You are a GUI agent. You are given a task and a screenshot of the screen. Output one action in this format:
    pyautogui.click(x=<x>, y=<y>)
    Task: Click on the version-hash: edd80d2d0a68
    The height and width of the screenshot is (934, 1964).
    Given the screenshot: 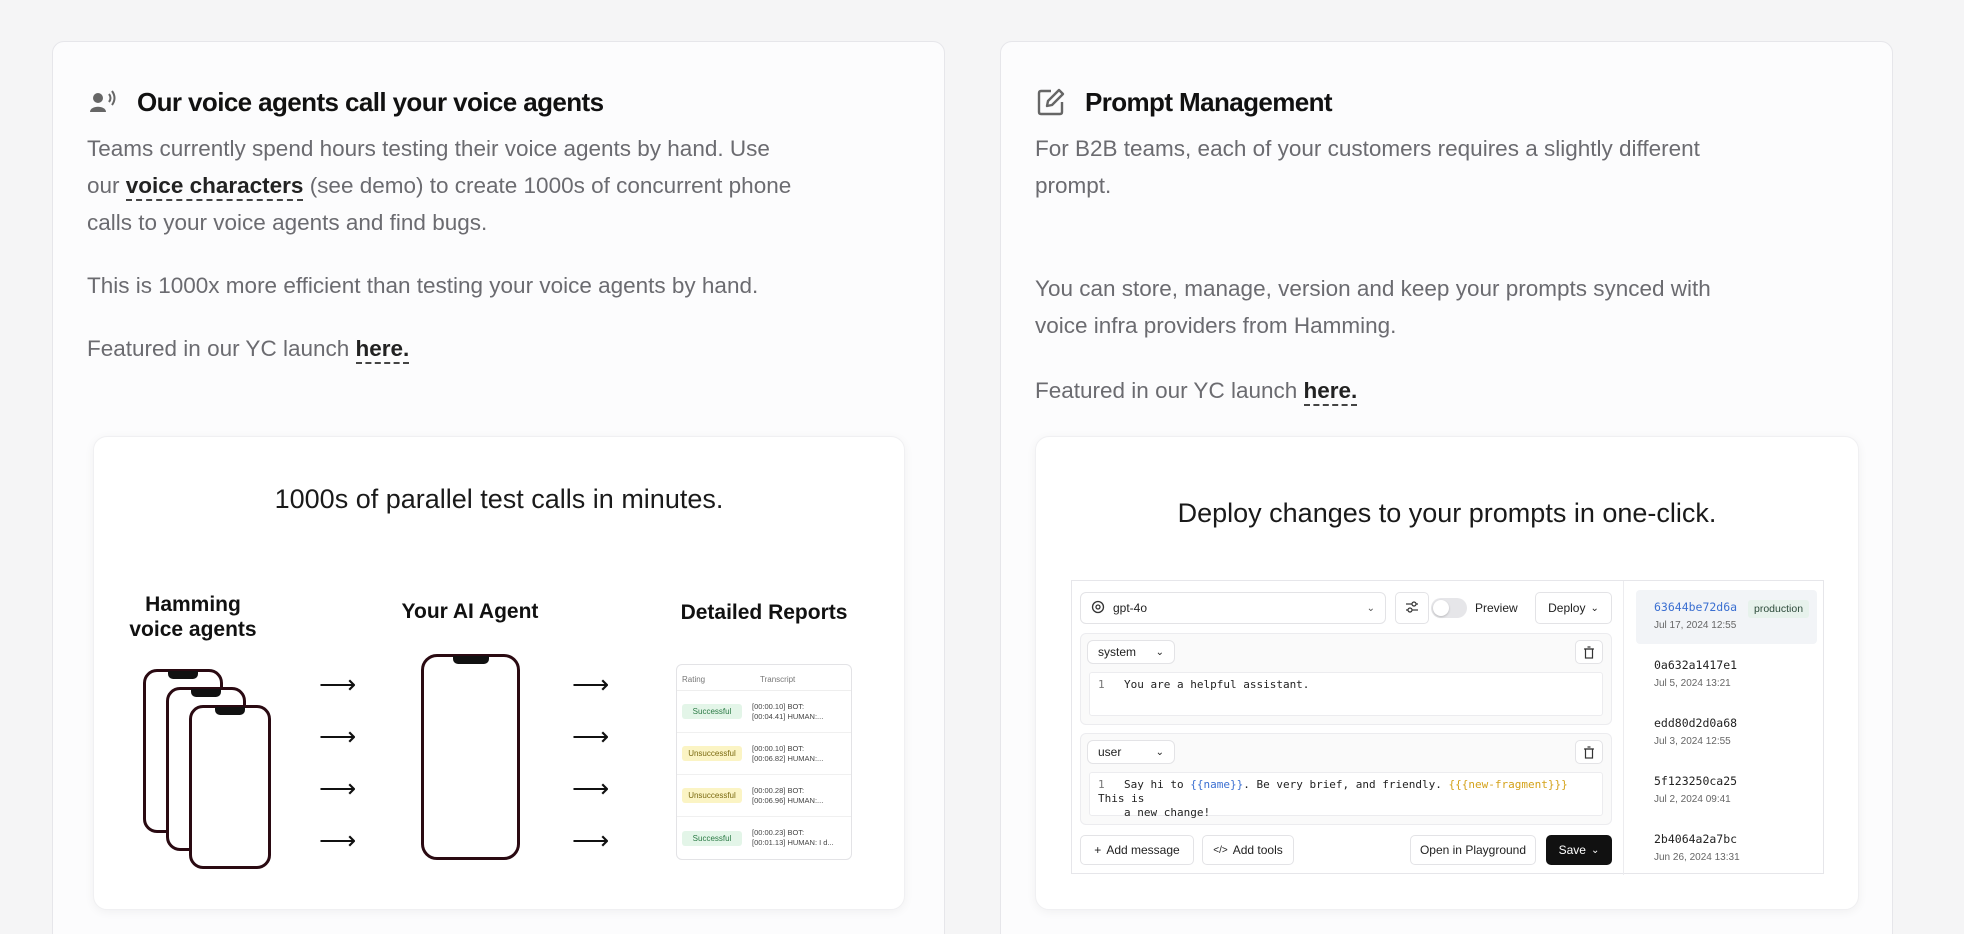 What is the action you would take?
    pyautogui.click(x=1696, y=723)
    